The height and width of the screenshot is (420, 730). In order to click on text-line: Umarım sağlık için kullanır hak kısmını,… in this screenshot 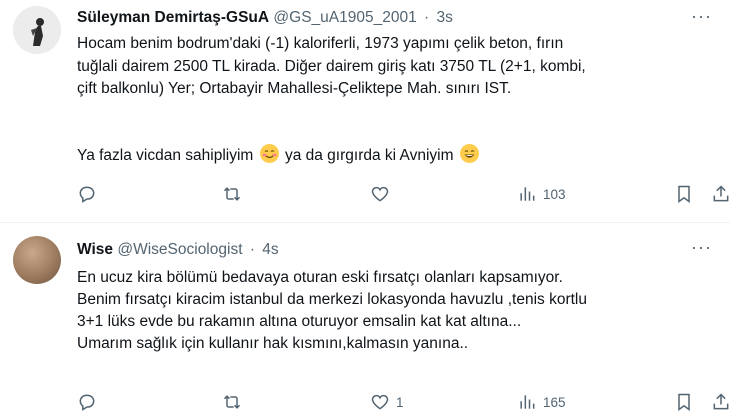, I will do `click(273, 343)`.